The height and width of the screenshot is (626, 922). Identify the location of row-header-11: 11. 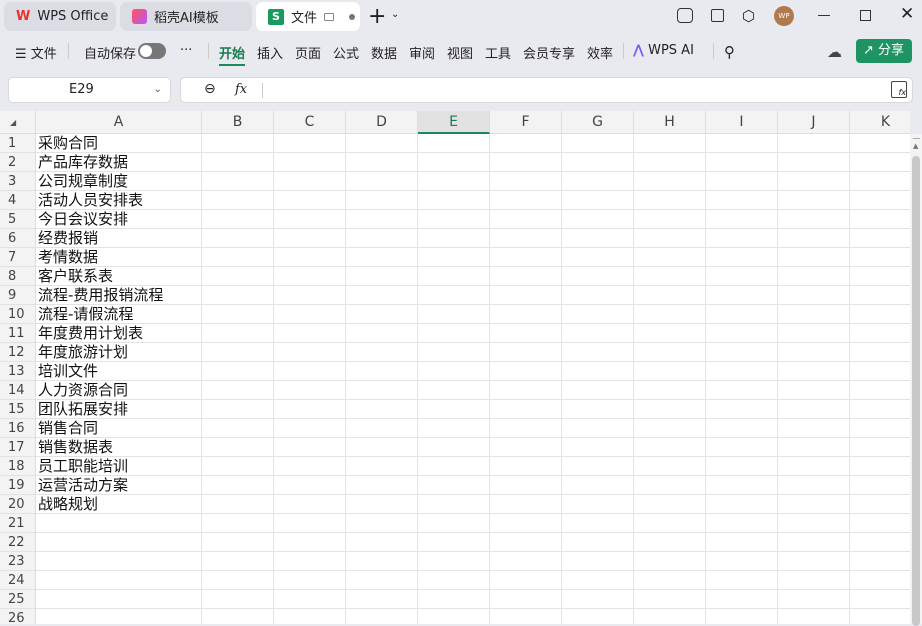
(18, 333).